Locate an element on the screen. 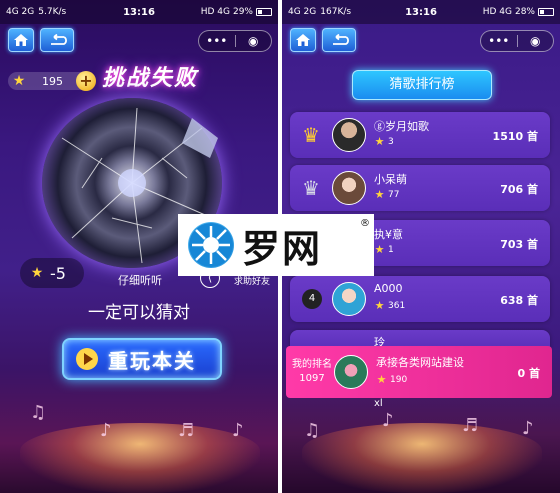 Image resolution: width=560 pixels, height=493 pixels. player-score: 703 首 is located at coordinates (519, 244).